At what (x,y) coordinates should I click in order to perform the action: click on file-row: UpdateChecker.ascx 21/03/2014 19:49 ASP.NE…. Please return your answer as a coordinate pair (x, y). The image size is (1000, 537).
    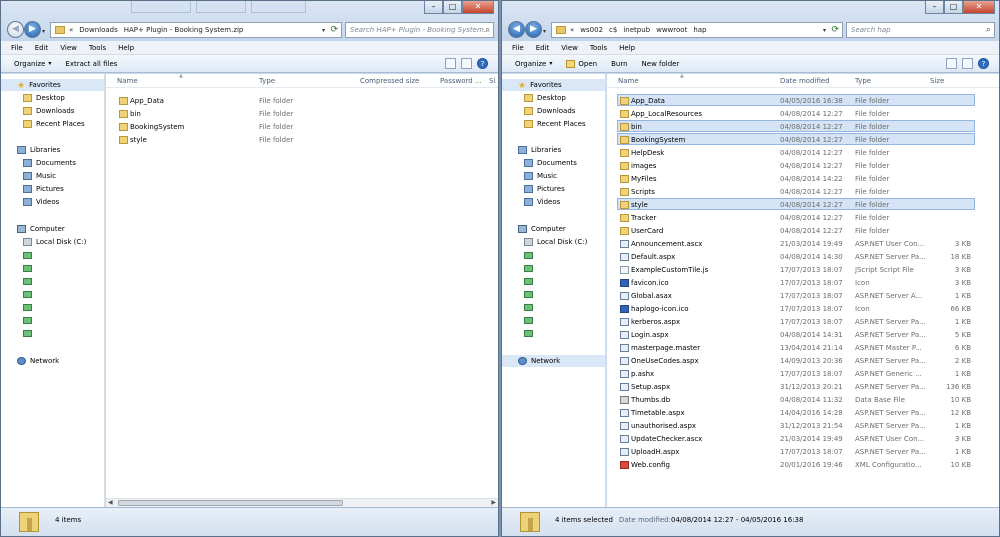
    Looking at the image, I should click on (796, 438).